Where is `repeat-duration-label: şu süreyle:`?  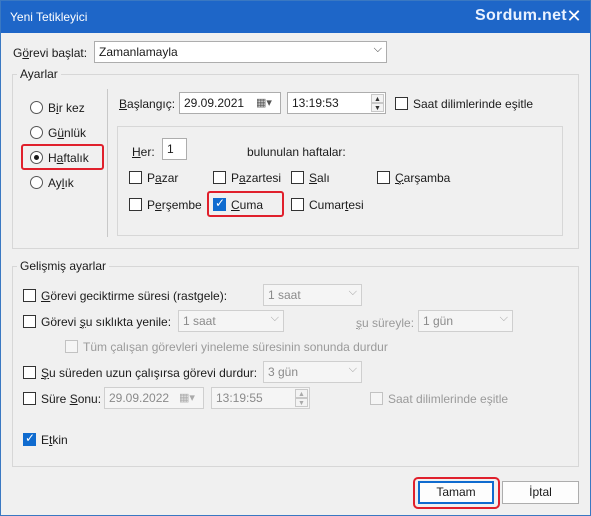
repeat-duration-label: şu süreyle: is located at coordinates (385, 323).